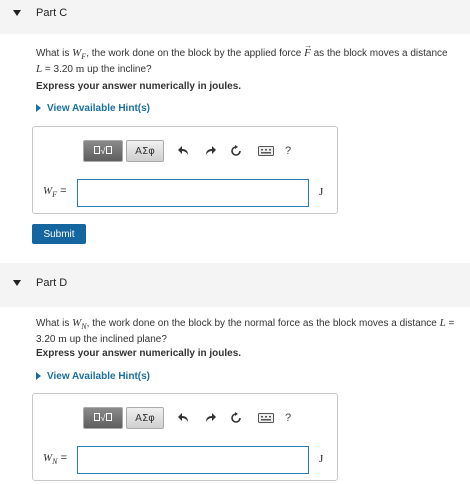 The height and width of the screenshot is (484, 470). Describe the element at coordinates (308, 50) in the screenshot. I see `force-vector: F →` at that location.